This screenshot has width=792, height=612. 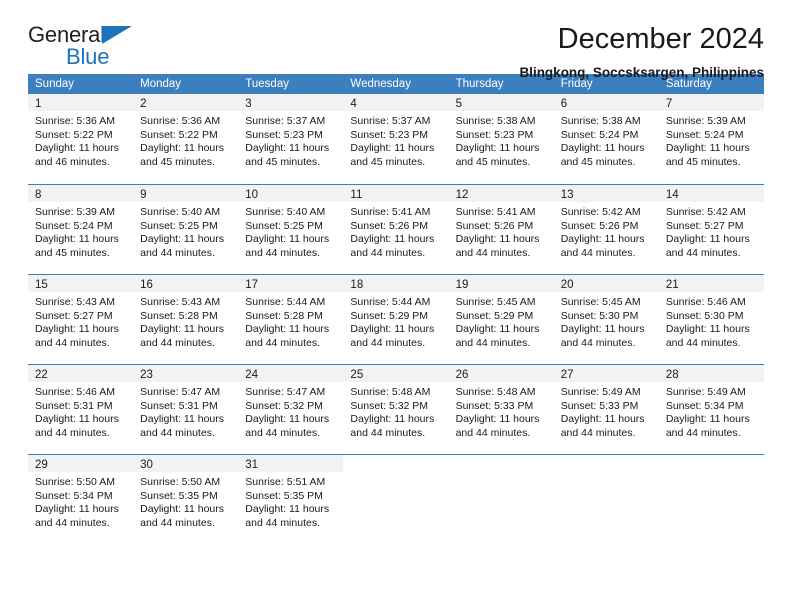 What do you see at coordinates (81, 373) in the screenshot?
I see `day-number-band: 22` at bounding box center [81, 373].